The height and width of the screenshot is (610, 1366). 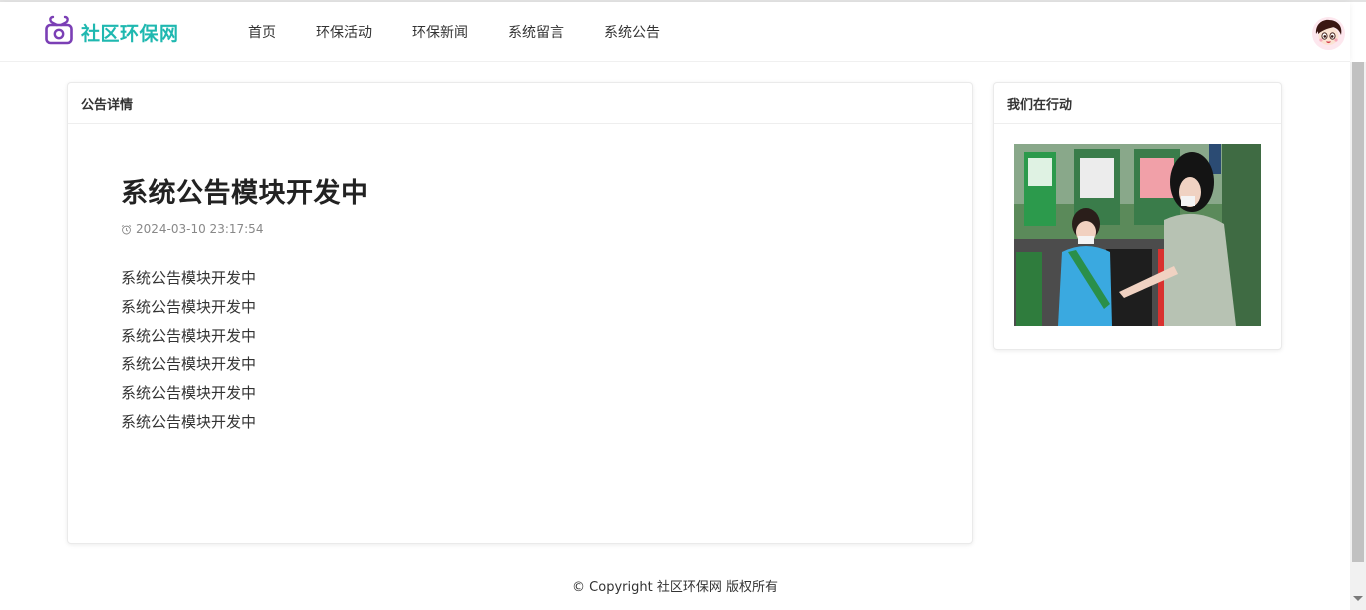 What do you see at coordinates (344, 32) in the screenshot?
I see `nav-activities: 环保活动` at bounding box center [344, 32].